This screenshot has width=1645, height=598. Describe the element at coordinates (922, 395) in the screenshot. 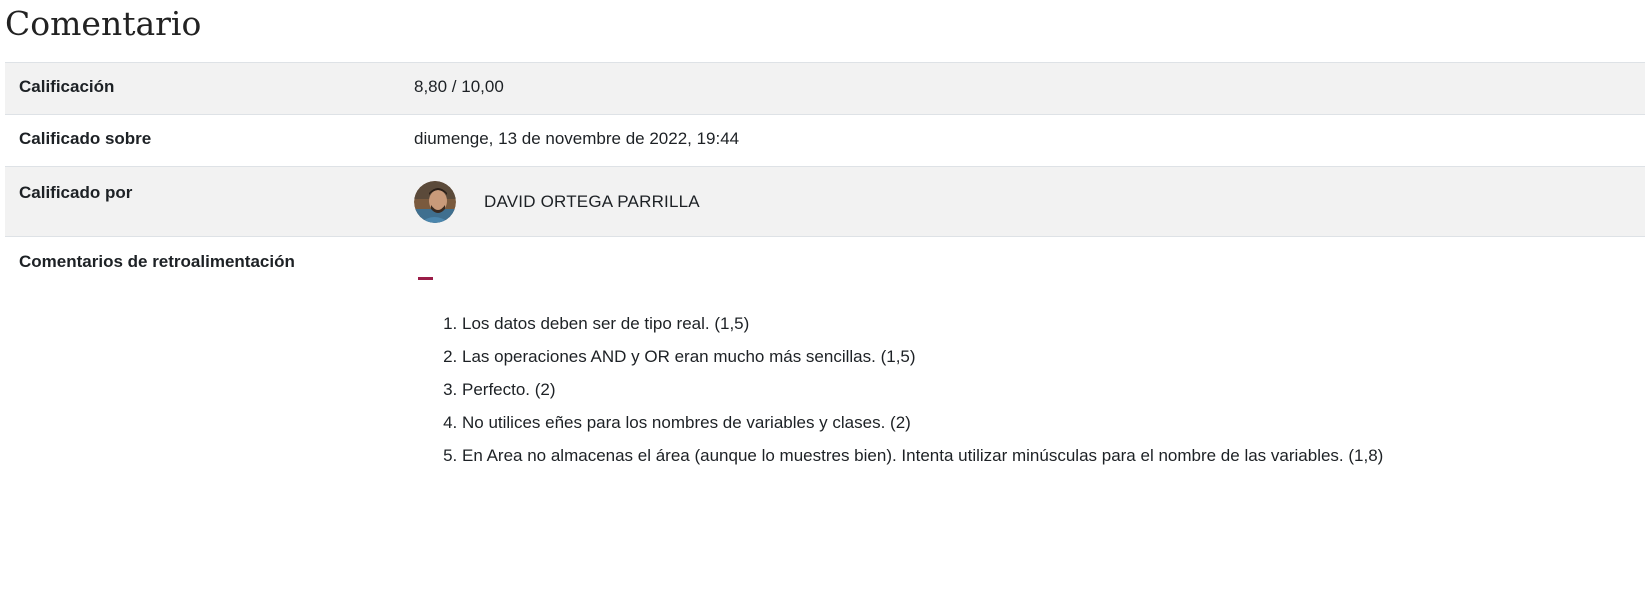

I see `list-item: Perfecto. (2)` at that location.